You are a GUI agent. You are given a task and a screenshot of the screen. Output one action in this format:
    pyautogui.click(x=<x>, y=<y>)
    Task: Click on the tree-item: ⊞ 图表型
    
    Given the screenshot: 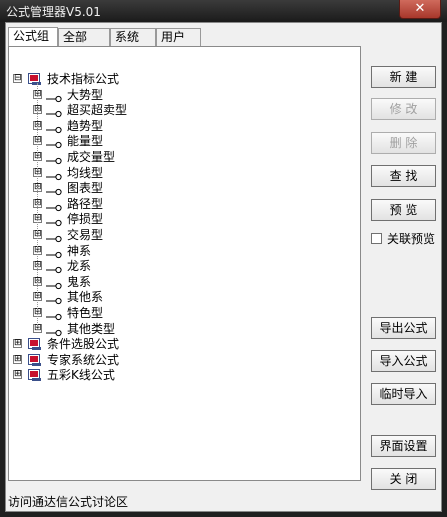 What is the action you would take?
    pyautogui.click(x=184, y=188)
    